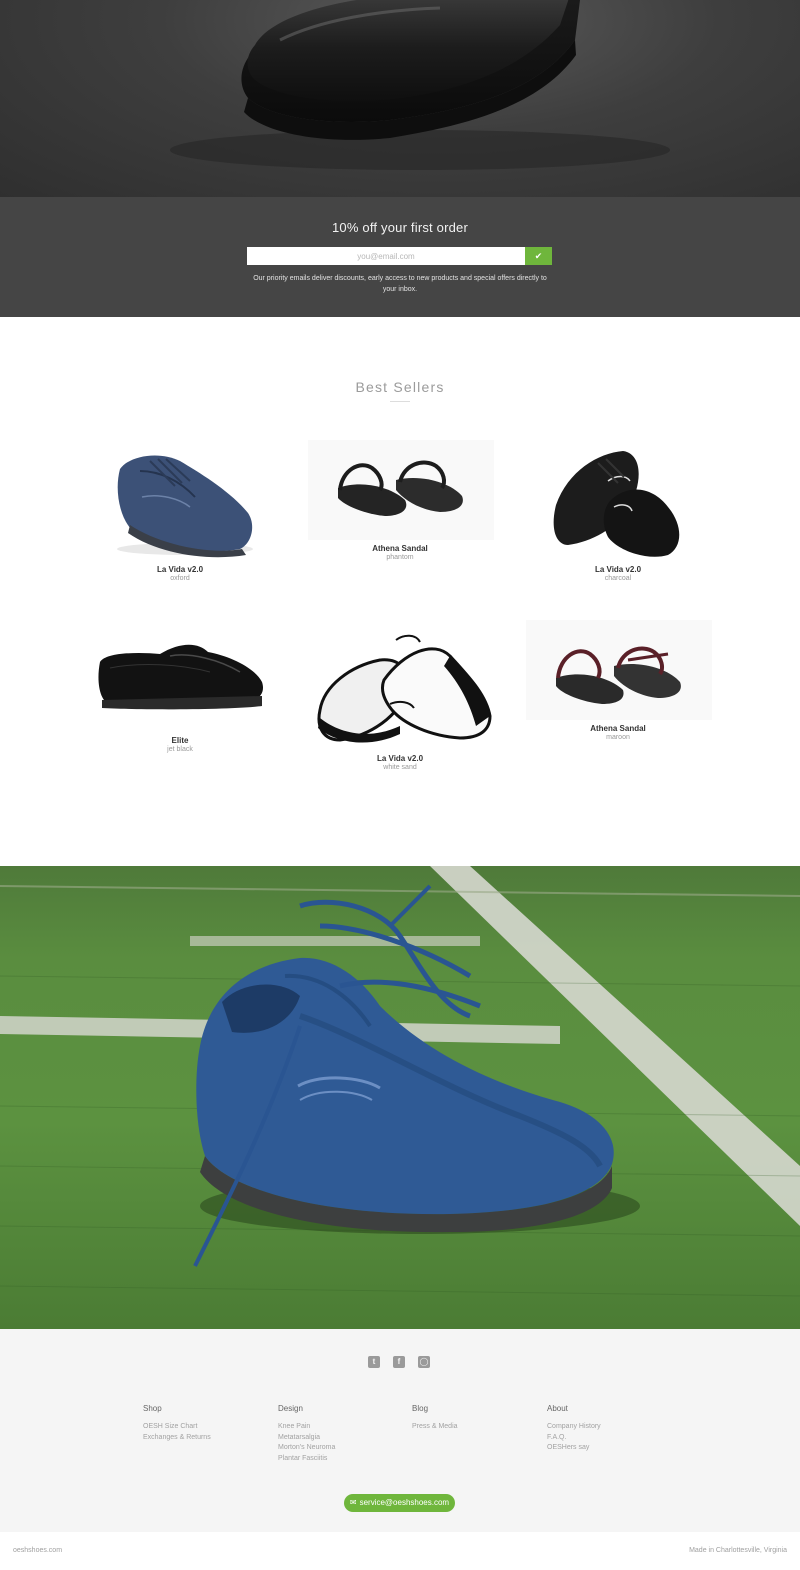 The width and height of the screenshot is (800, 1570). I want to click on footer-column-about: About Company History F.A.Q. OESHers say, so click(612, 1429).